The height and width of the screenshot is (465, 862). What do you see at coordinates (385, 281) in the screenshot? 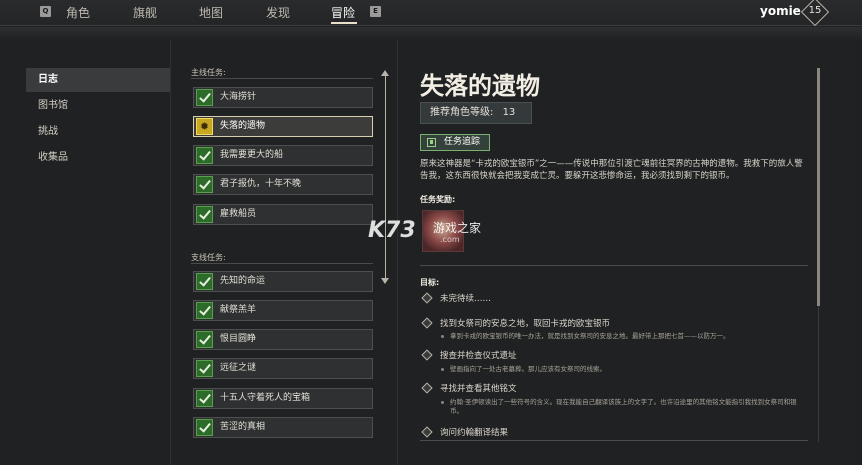
I see `scroll-down-arrow-icon` at bounding box center [385, 281].